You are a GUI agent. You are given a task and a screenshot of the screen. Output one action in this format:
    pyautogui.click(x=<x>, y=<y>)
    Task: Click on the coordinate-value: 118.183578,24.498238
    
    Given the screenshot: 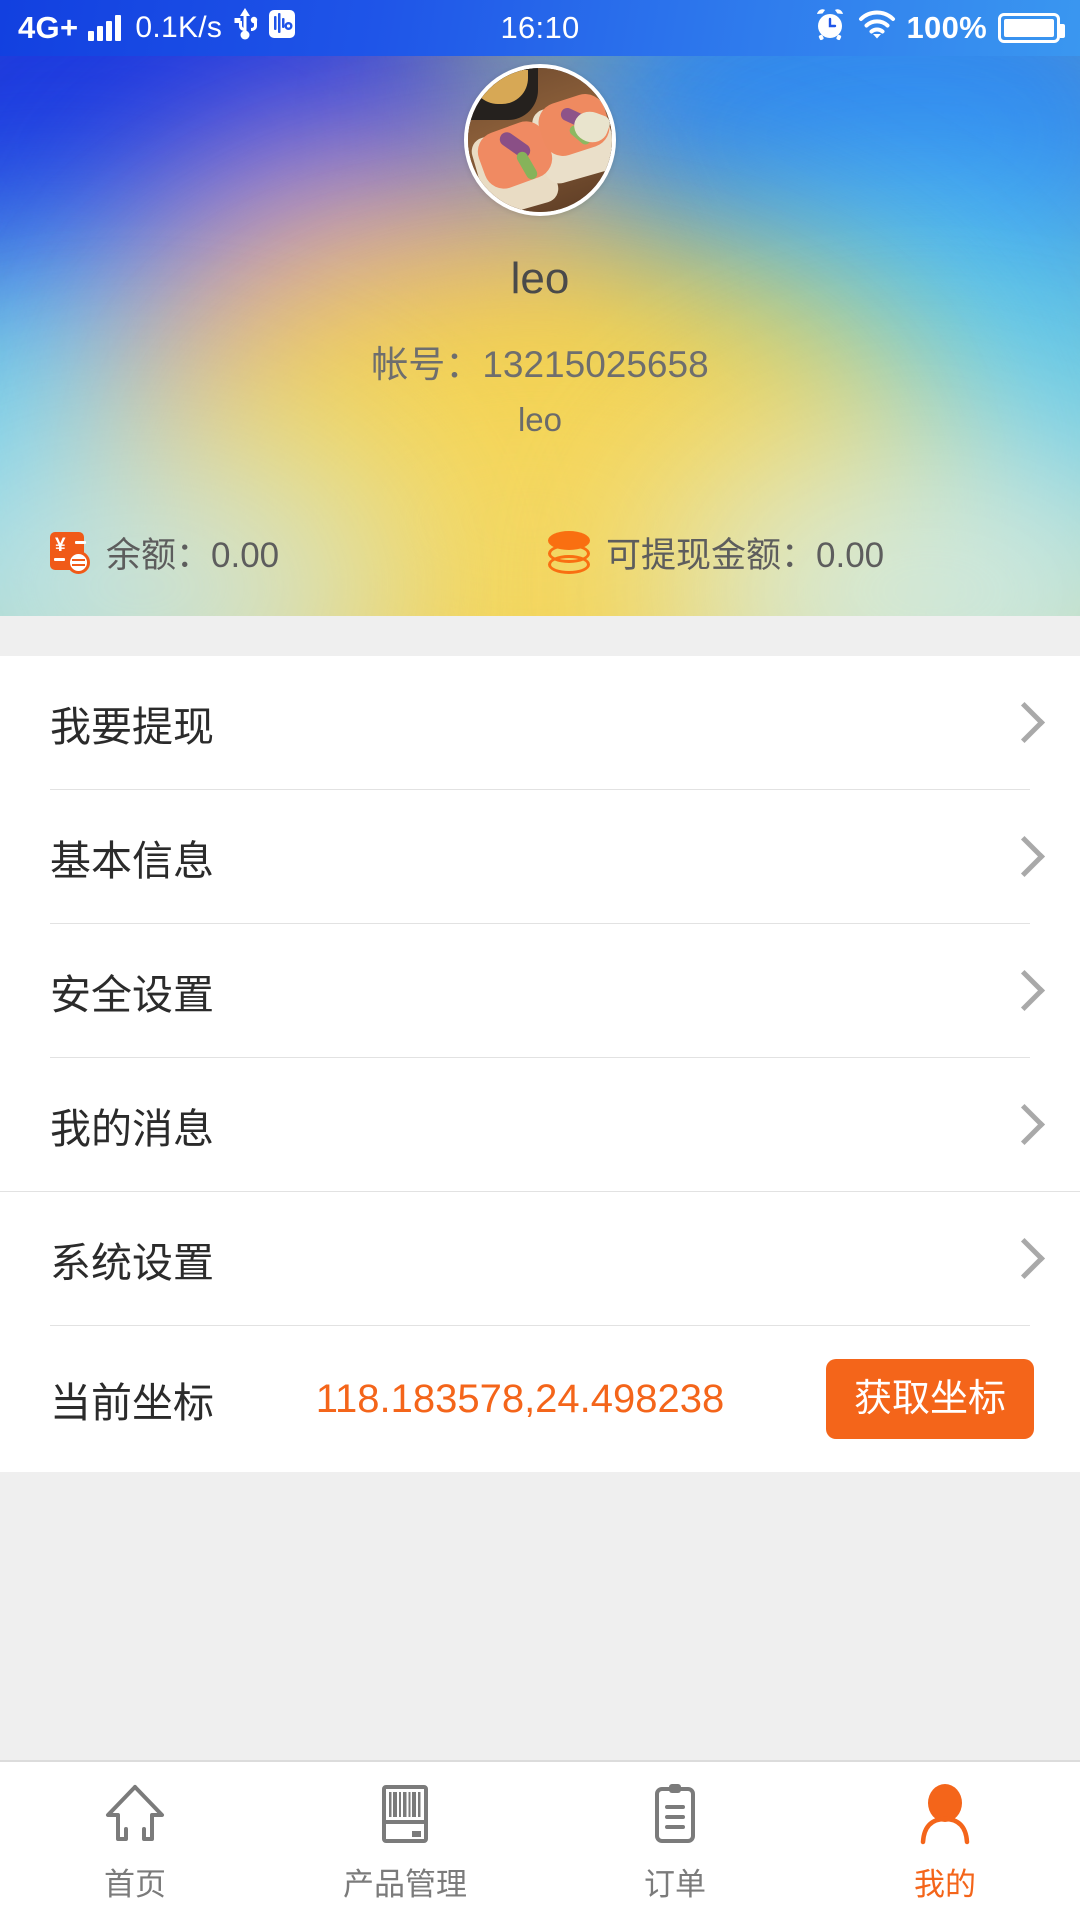 What is the action you would take?
    pyautogui.click(x=520, y=1398)
    